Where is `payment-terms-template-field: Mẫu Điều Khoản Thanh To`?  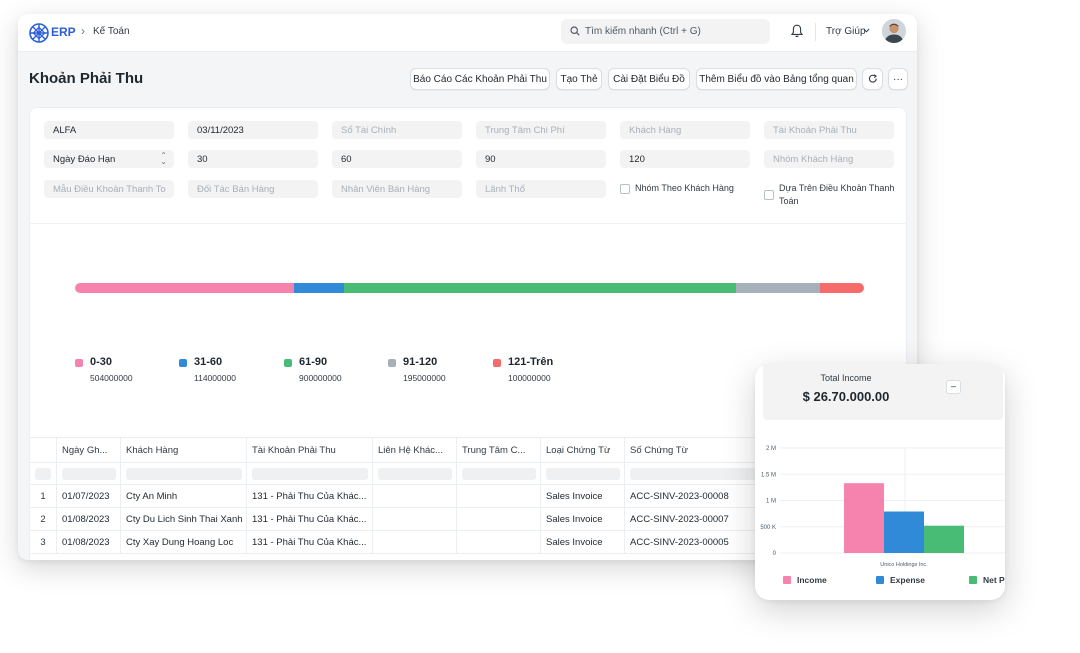 payment-terms-template-field: Mẫu Điều Khoản Thanh To is located at coordinates (109, 189).